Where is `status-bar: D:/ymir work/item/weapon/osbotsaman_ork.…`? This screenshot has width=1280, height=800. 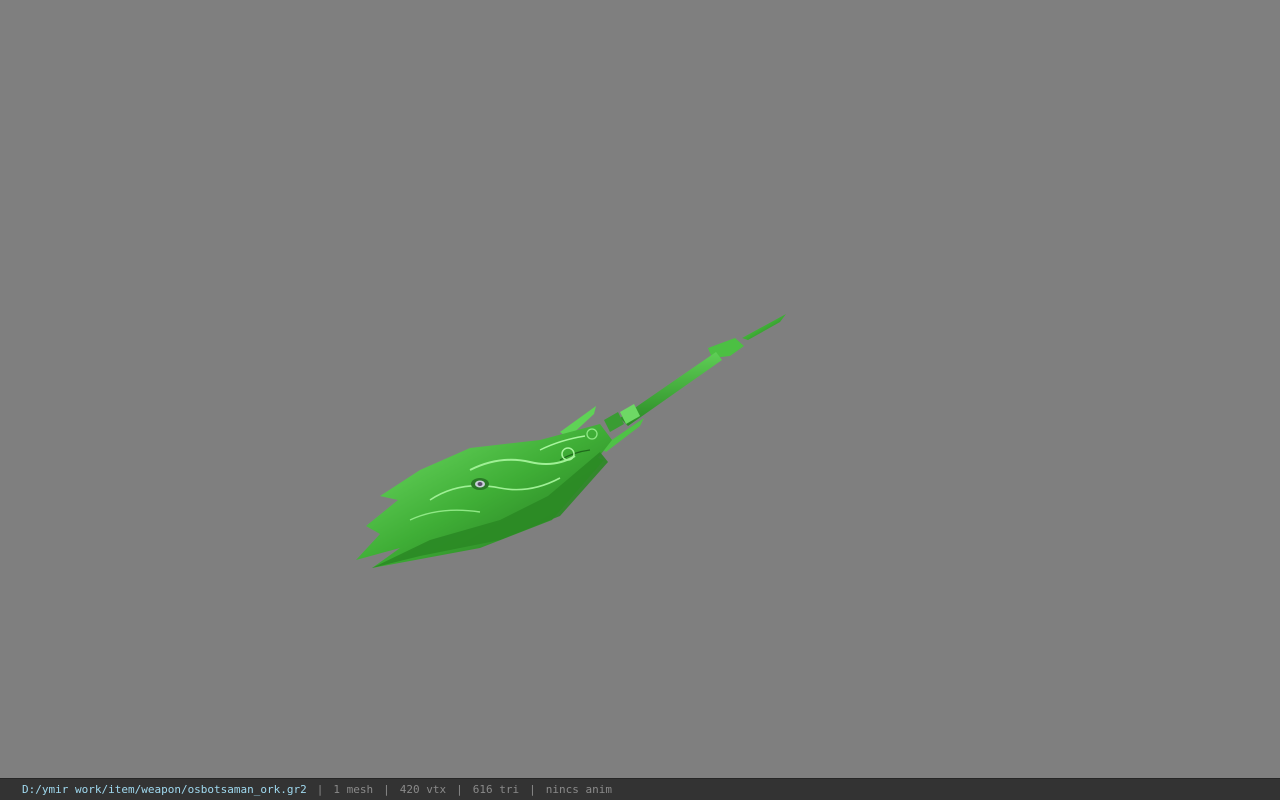
status-bar: D:/ymir work/item/weapon/osbotsaman_ork.… is located at coordinates (640, 789).